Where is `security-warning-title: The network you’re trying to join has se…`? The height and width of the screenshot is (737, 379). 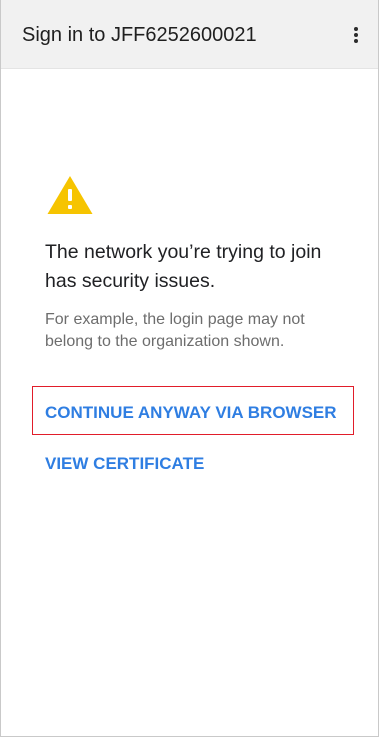 security-warning-title: The network you’re trying to join has se… is located at coordinates (183, 266).